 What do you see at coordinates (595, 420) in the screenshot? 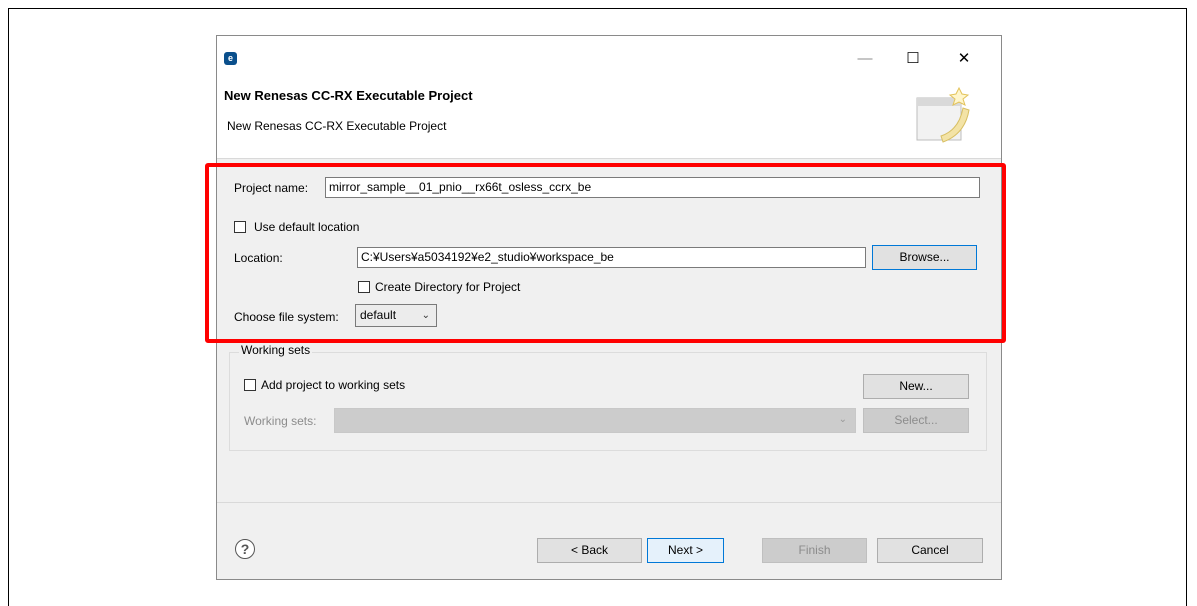
I see `working-sets-combo: ⌄` at bounding box center [595, 420].